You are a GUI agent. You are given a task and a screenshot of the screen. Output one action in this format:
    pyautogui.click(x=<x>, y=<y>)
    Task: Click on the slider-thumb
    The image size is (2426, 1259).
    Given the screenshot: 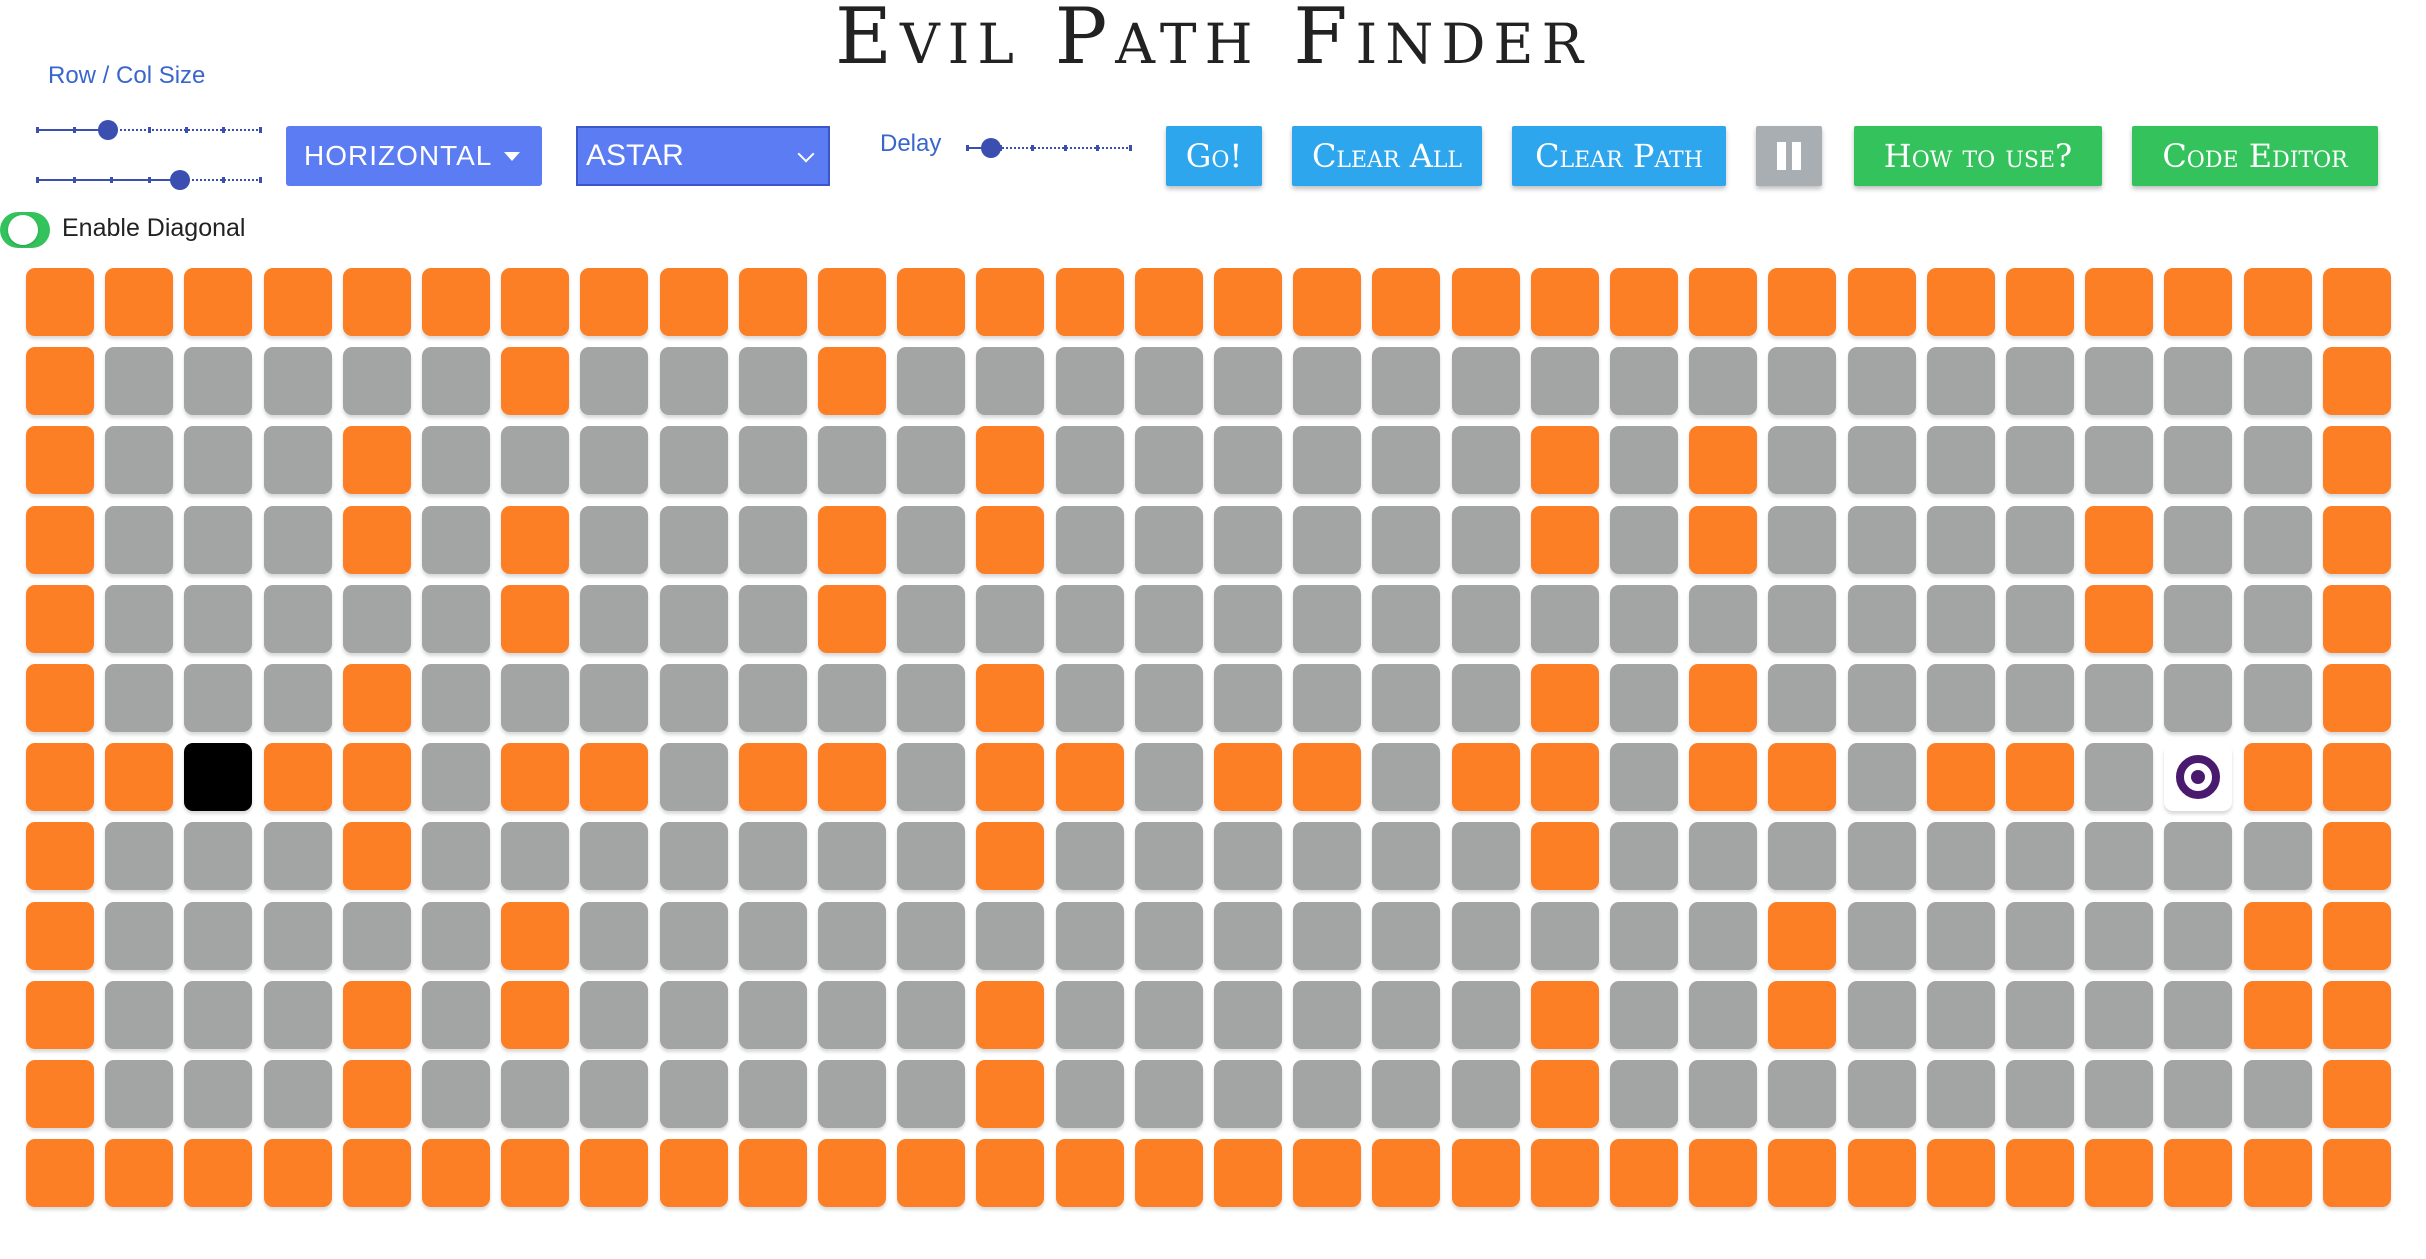 What is the action you would take?
    pyautogui.click(x=180, y=180)
    